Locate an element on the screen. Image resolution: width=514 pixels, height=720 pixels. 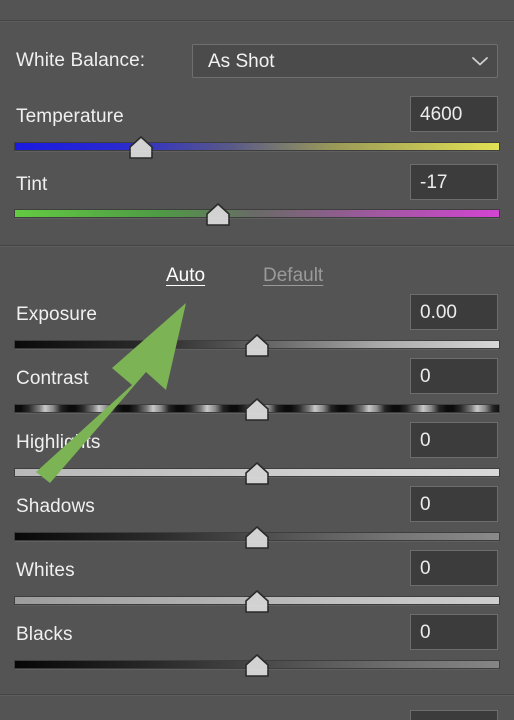
whites-slider-thumb is located at coordinates (257, 602).